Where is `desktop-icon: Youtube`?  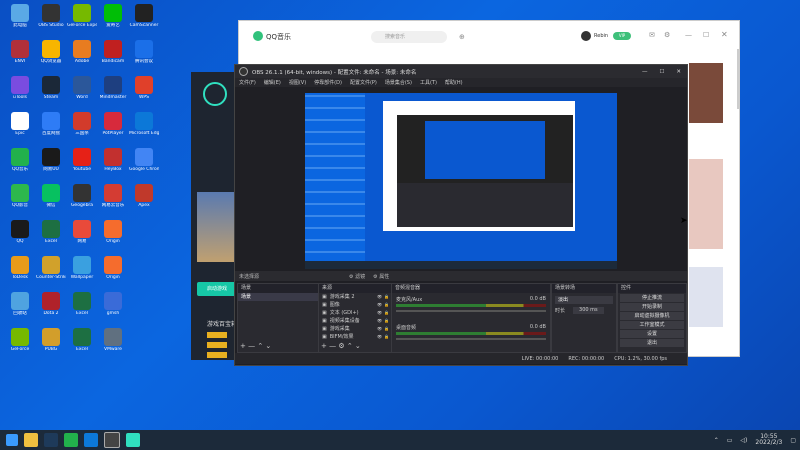
desktop-icon: Youtube is located at coordinates (82, 160).